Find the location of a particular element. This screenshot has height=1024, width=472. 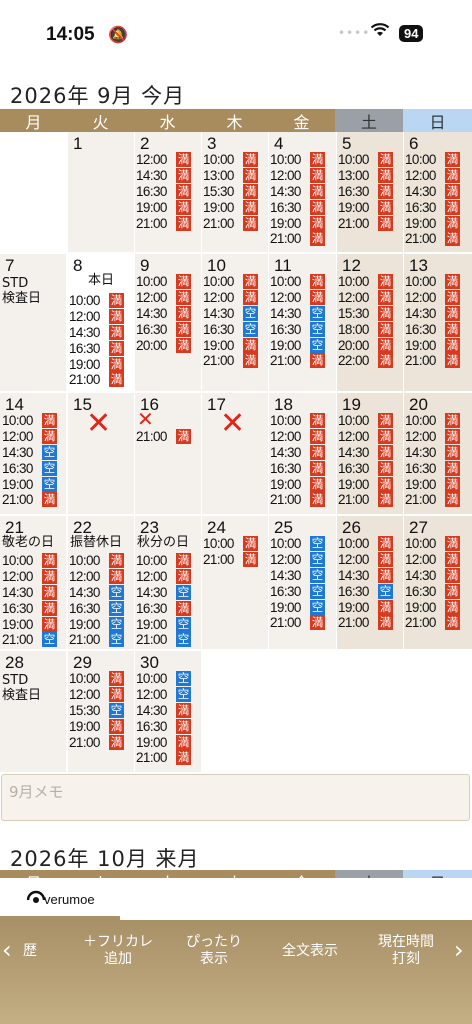

calendar-day-cell: 12 10:00 満 12:00 満 15:30 満 18:00 満 20:00 満 22:00 満 is located at coordinates (370, 322).